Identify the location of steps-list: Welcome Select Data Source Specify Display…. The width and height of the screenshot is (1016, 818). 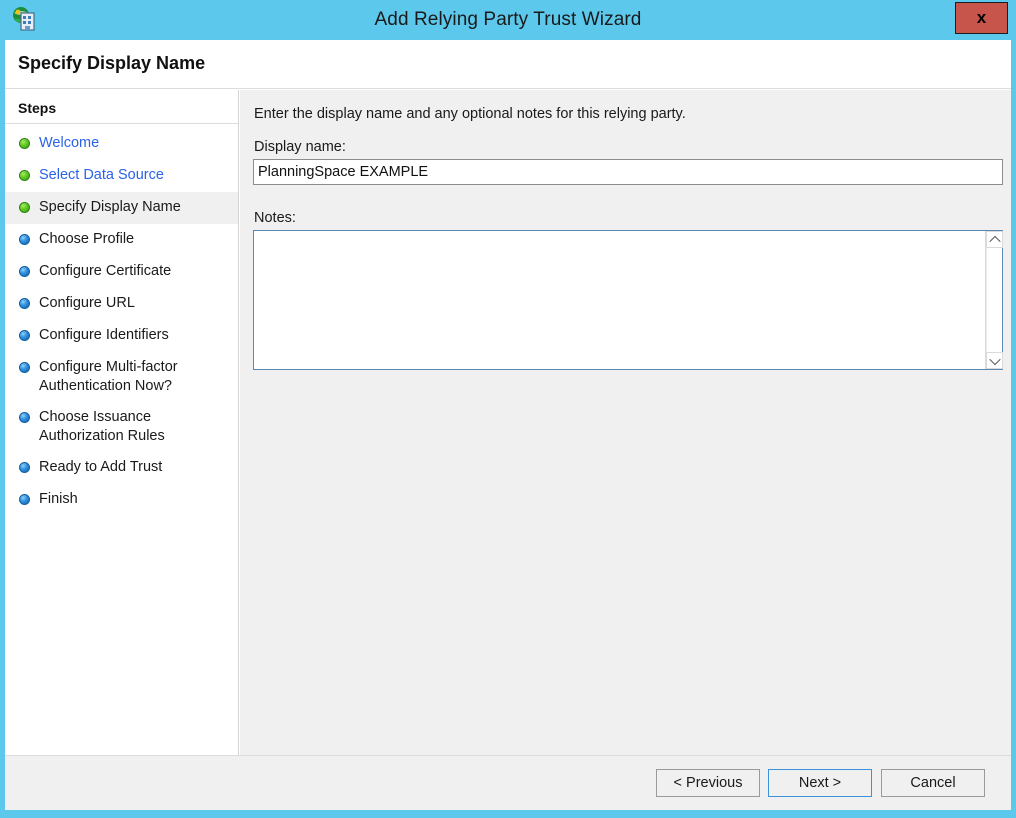
(121, 322).